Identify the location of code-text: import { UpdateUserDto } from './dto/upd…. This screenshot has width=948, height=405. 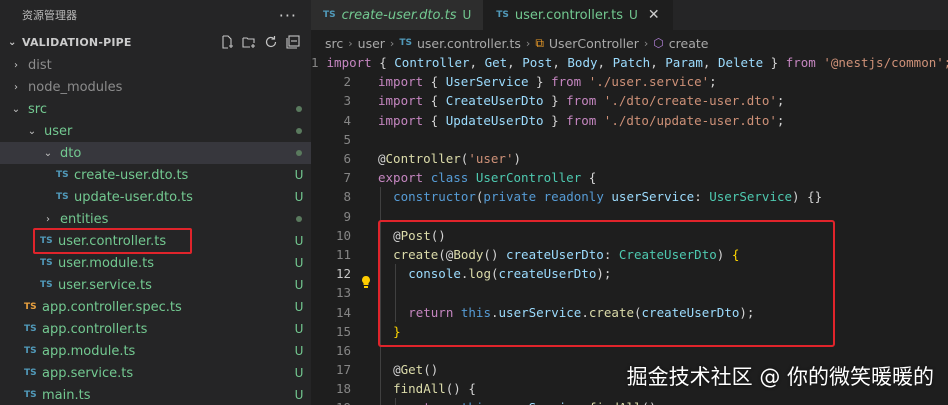
(581, 120).